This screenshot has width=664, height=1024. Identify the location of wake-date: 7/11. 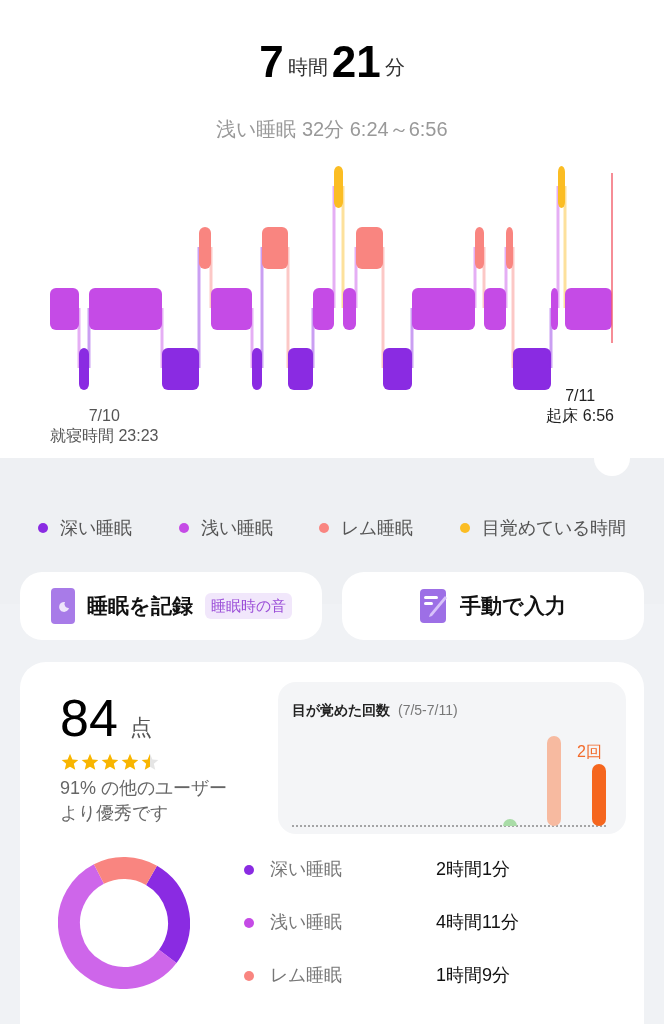
(580, 396).